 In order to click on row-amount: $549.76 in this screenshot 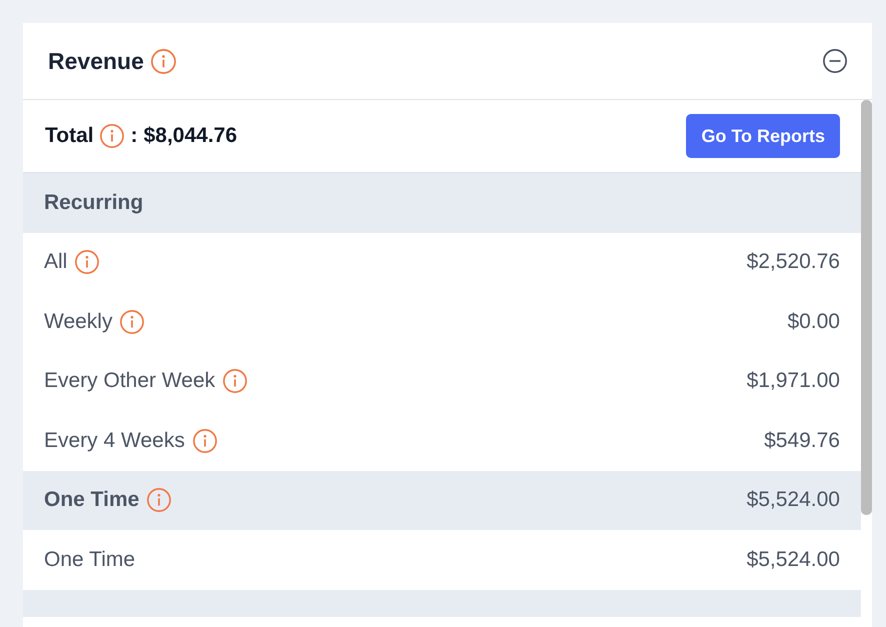, I will do `click(802, 440)`.